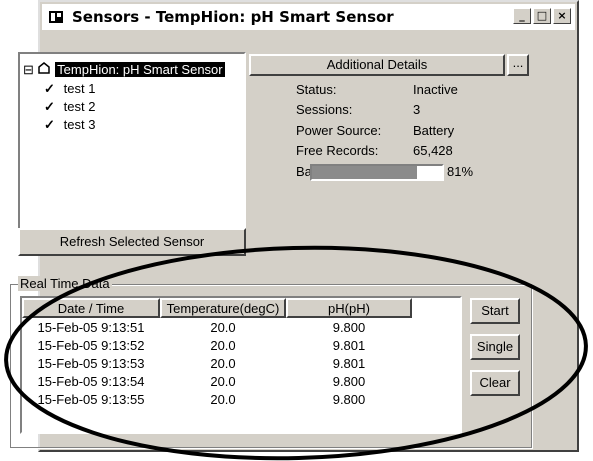  I want to click on clear-button: Clear, so click(495, 383).